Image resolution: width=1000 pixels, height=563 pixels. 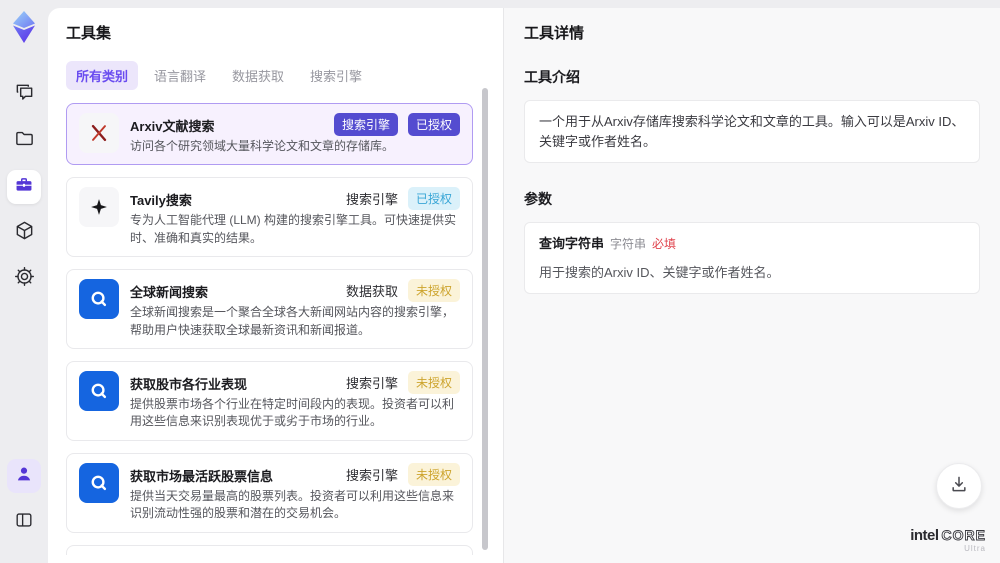 What do you see at coordinates (202, 476) in the screenshot?
I see `tool-name: 获取市场最活跃股票信息` at bounding box center [202, 476].